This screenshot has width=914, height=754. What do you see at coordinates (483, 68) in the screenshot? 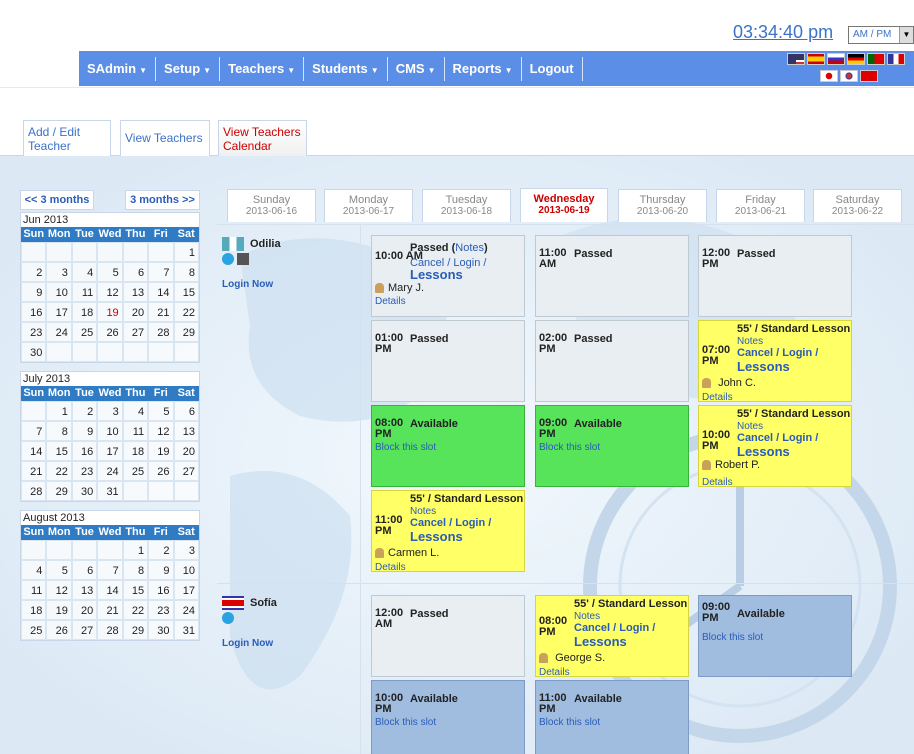
I see `nav-reports: Reports ▼` at bounding box center [483, 68].